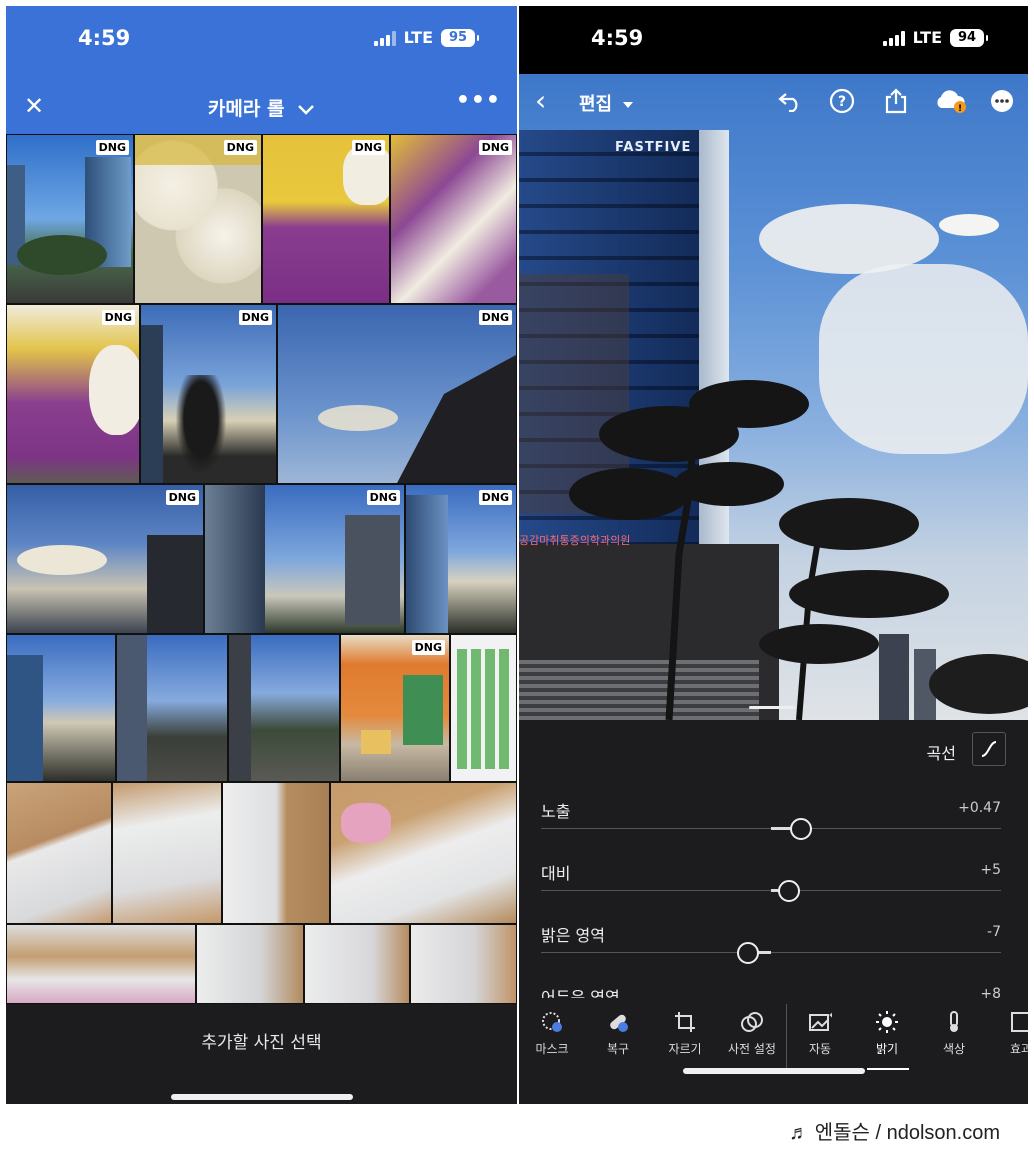 Image resolution: width=1034 pixels, height=1155 pixels. What do you see at coordinates (786, 1036) in the screenshot?
I see `tools-divider` at bounding box center [786, 1036].